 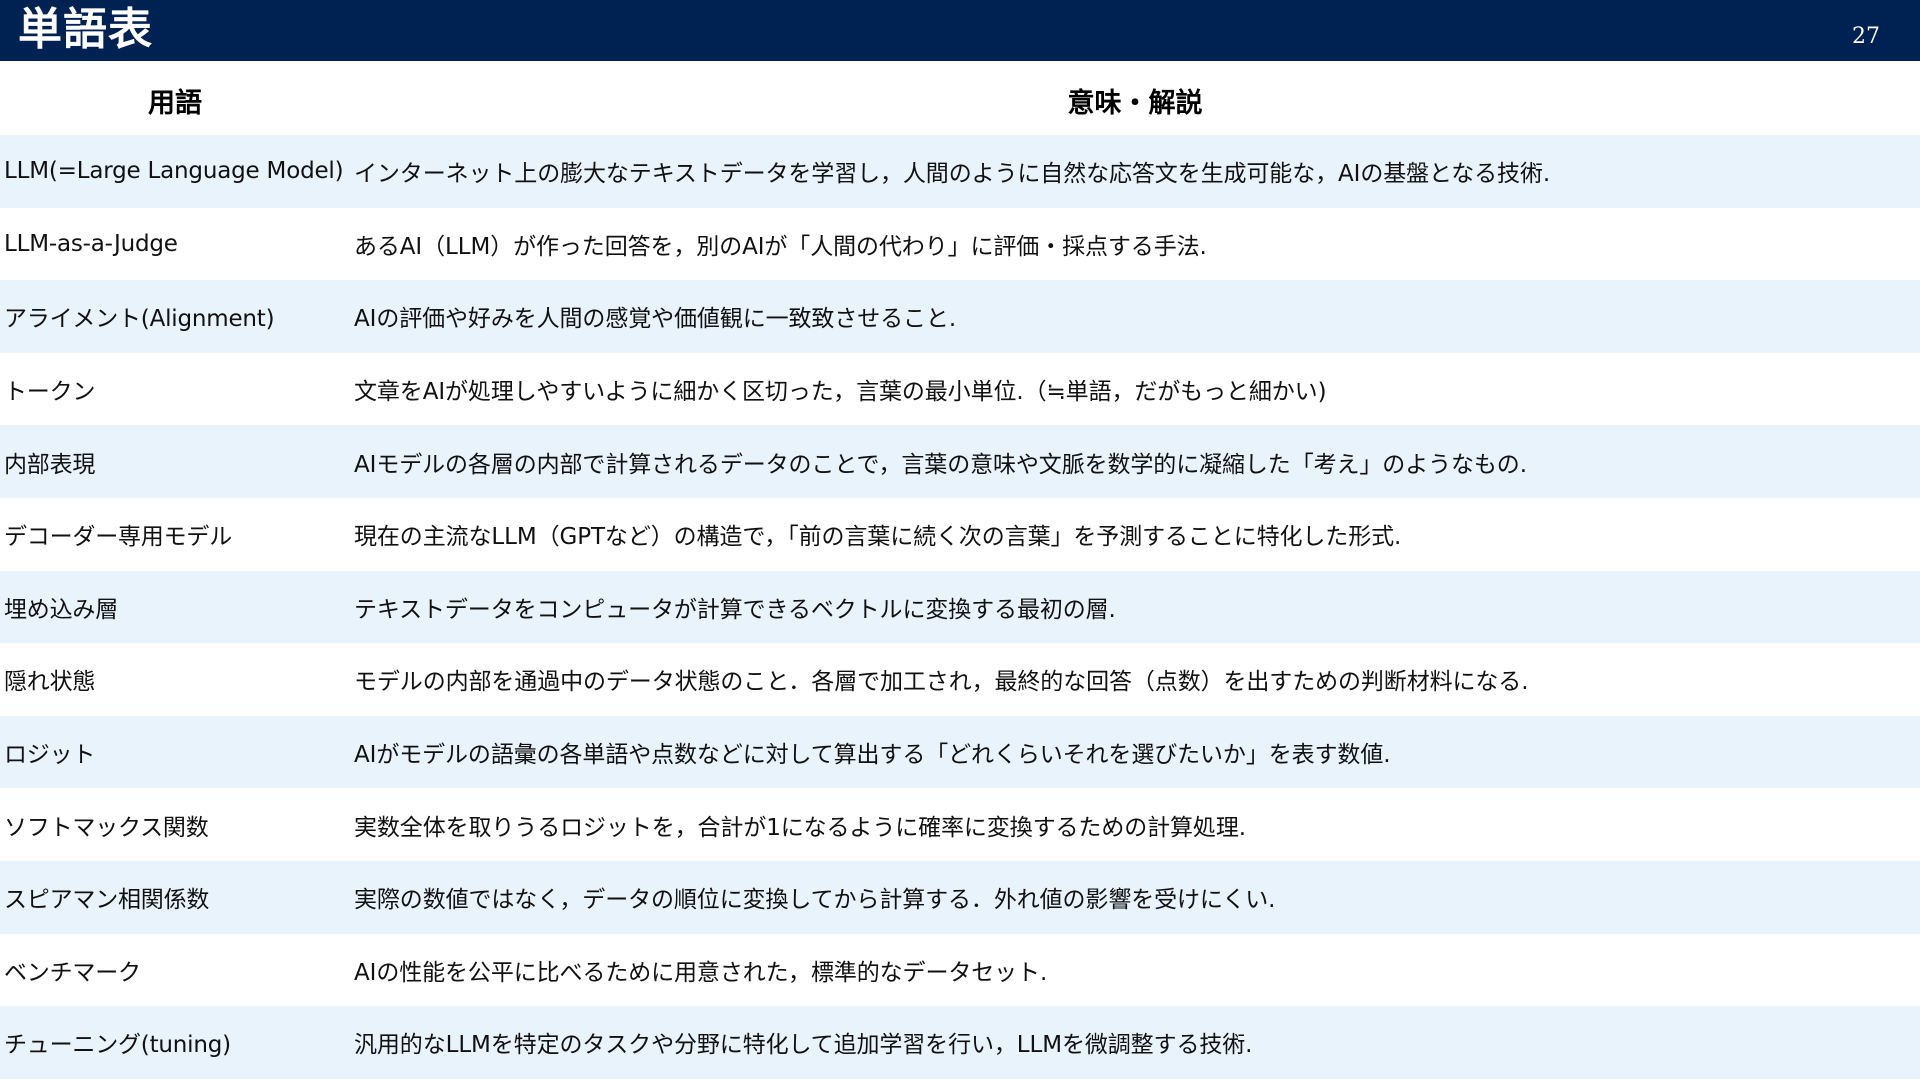 What do you see at coordinates (61, 609) in the screenshot?
I see `term-cell: 埋め込み層` at bounding box center [61, 609].